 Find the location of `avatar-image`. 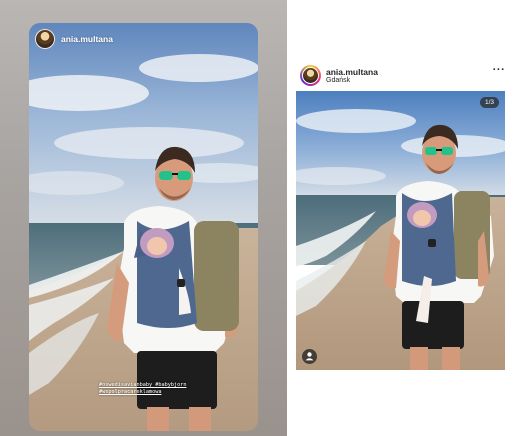

avatar-image is located at coordinates (310, 75).